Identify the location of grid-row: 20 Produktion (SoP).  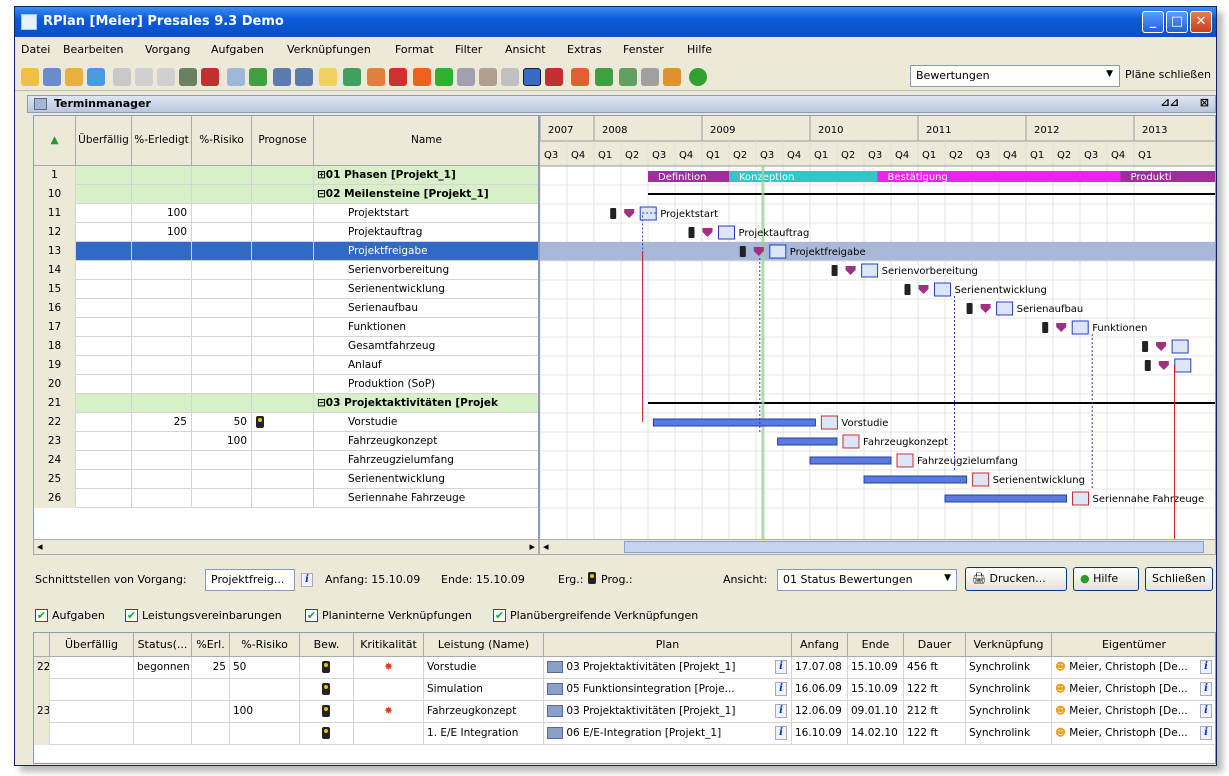
(286, 384).